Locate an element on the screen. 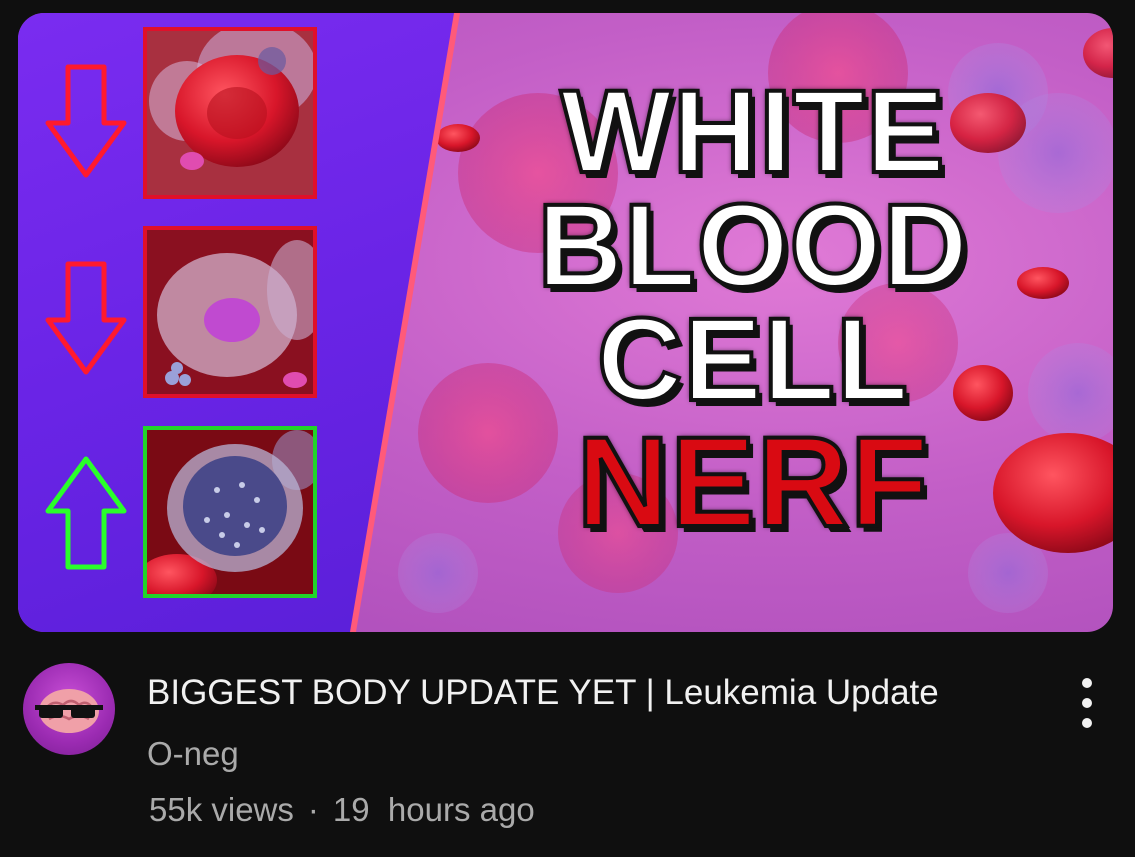 This screenshot has height=857, width=1135. cell-frame-green is located at coordinates (230, 512).